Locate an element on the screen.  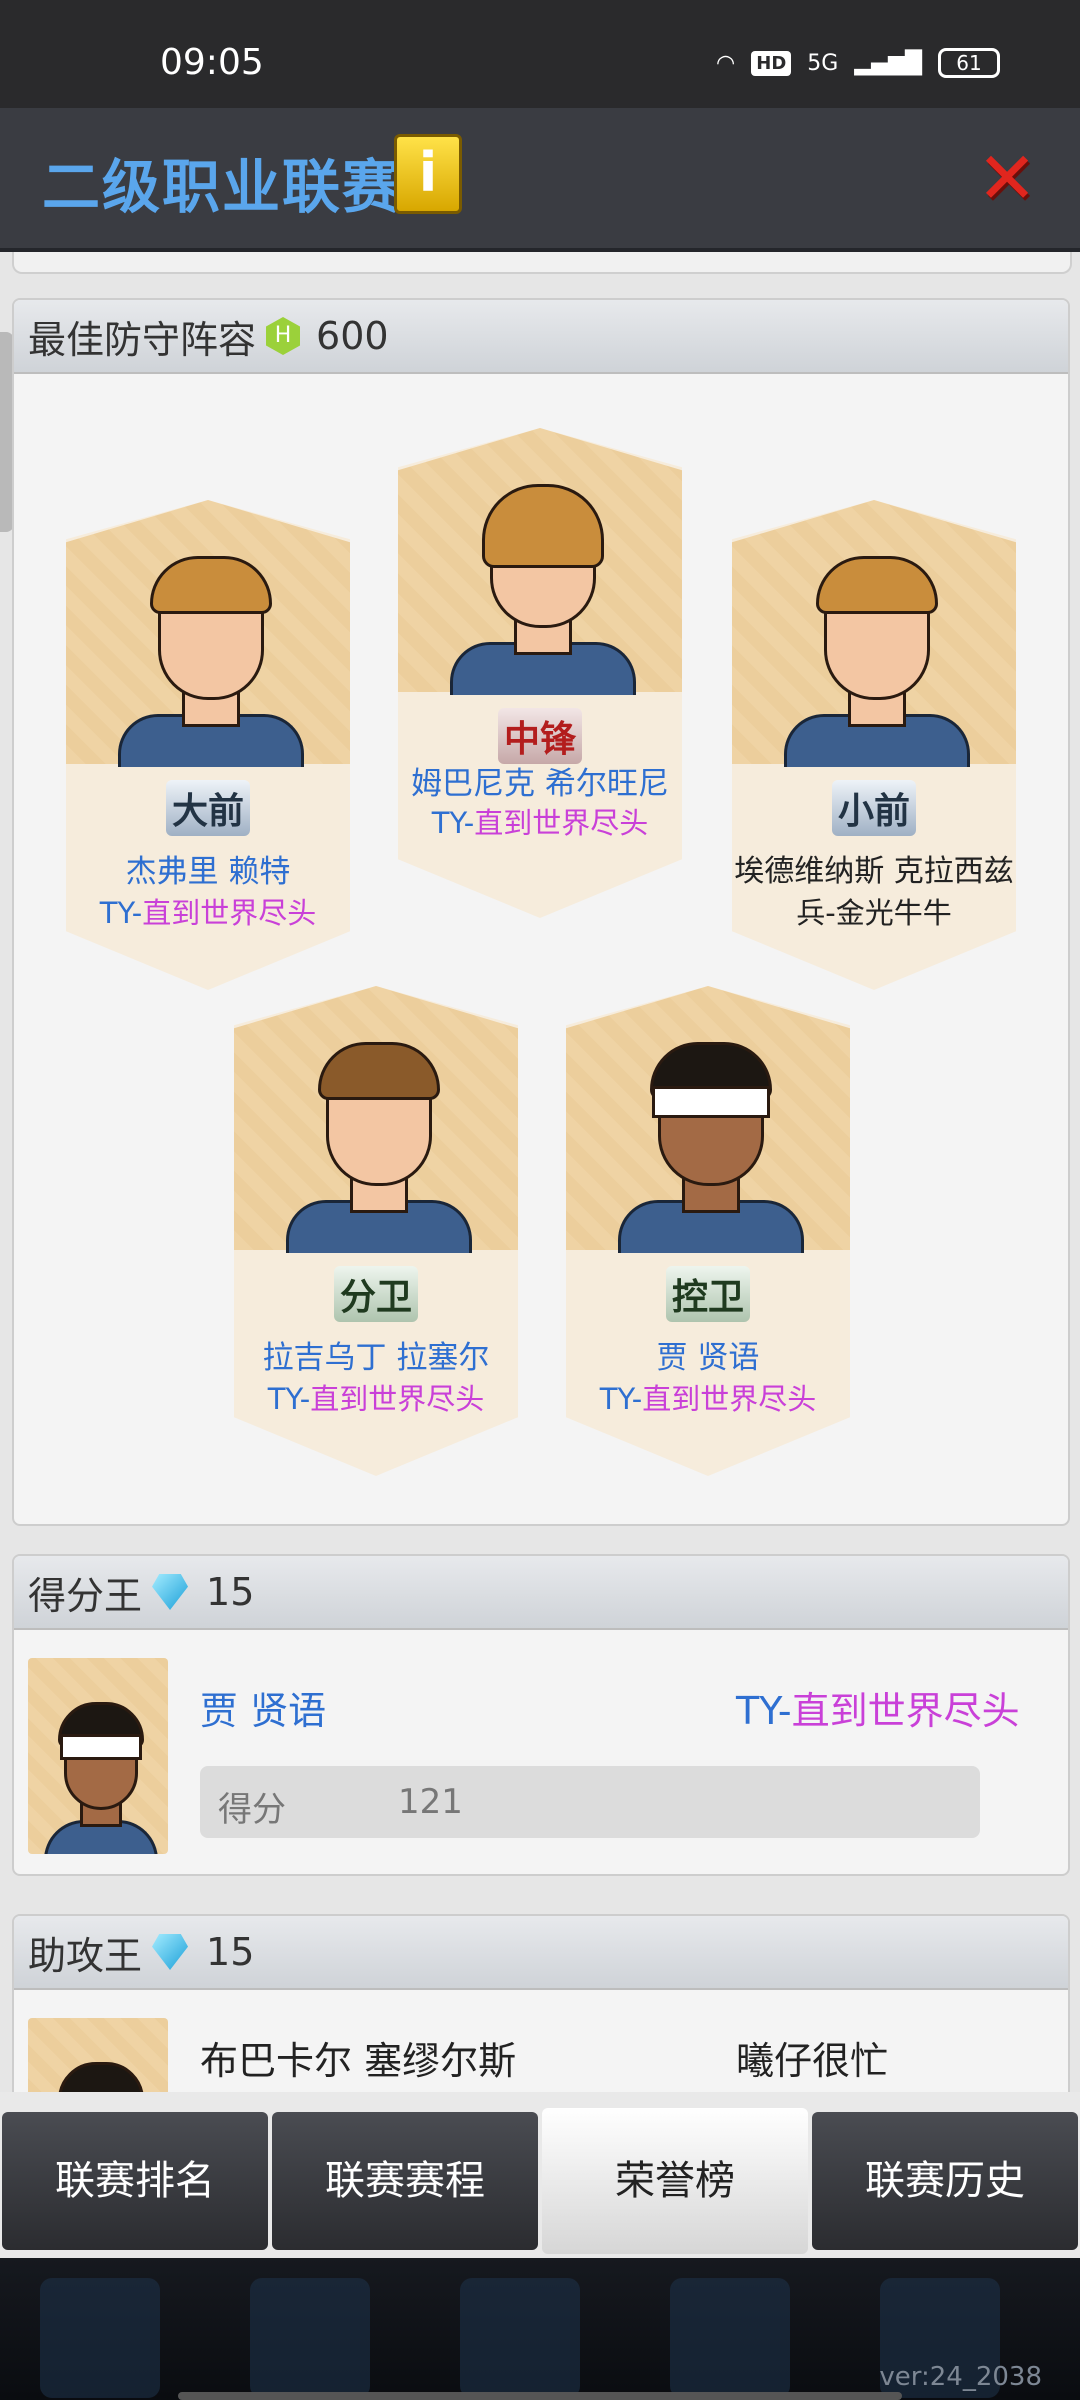
network-label: 5G is located at coordinates (823, 63).